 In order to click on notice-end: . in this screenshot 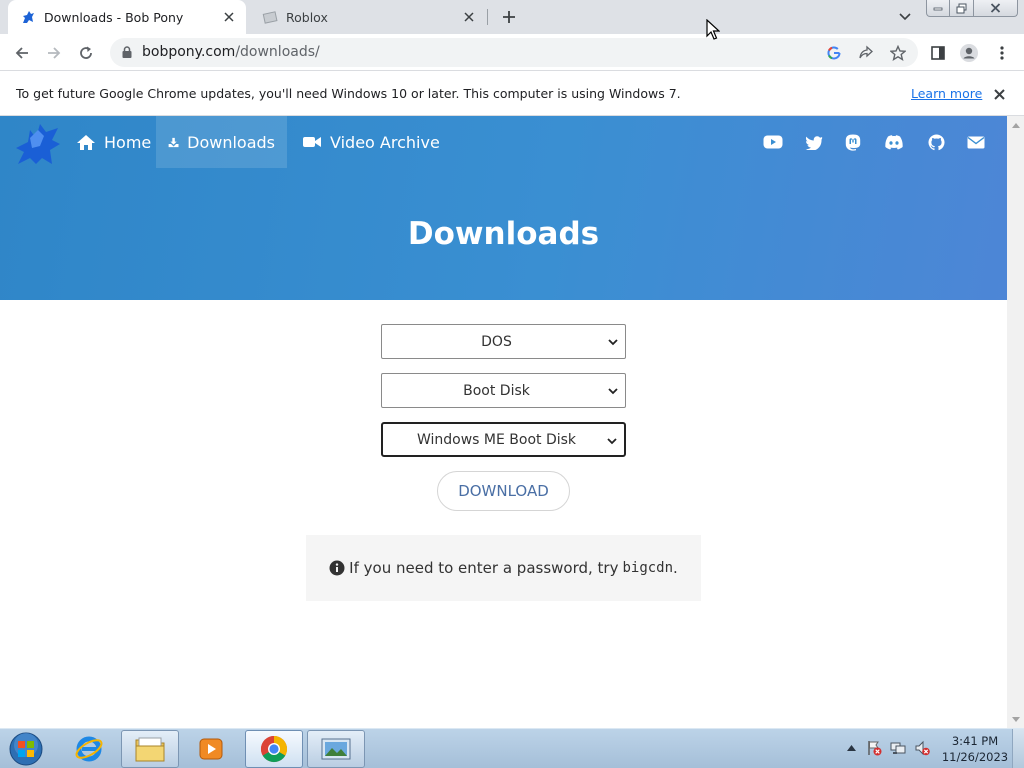, I will do `click(675, 568)`.